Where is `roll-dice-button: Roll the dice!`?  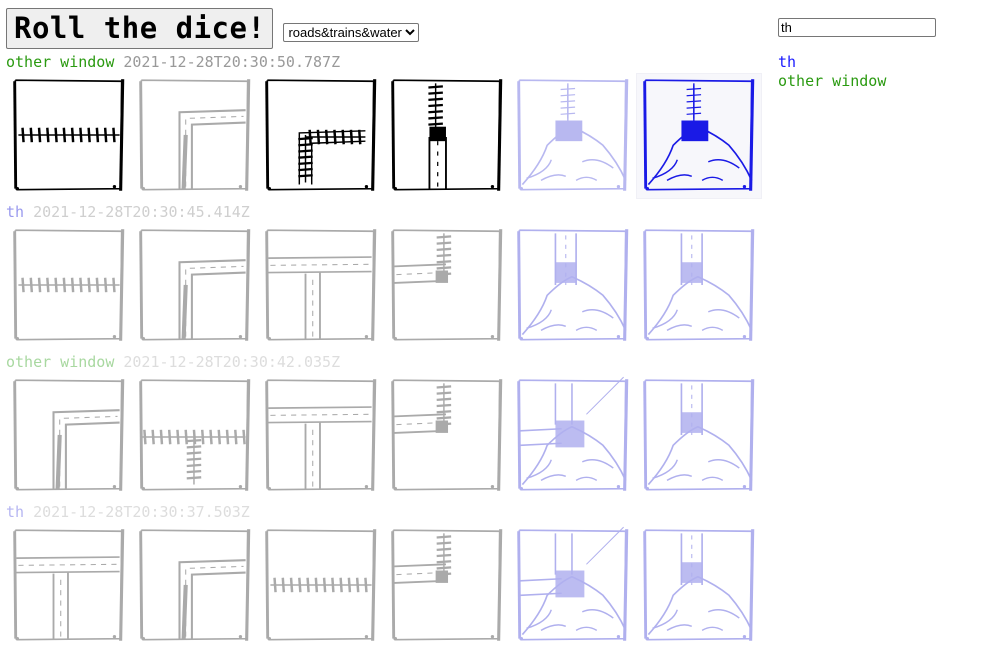 roll-dice-button: Roll the dice! is located at coordinates (140, 28).